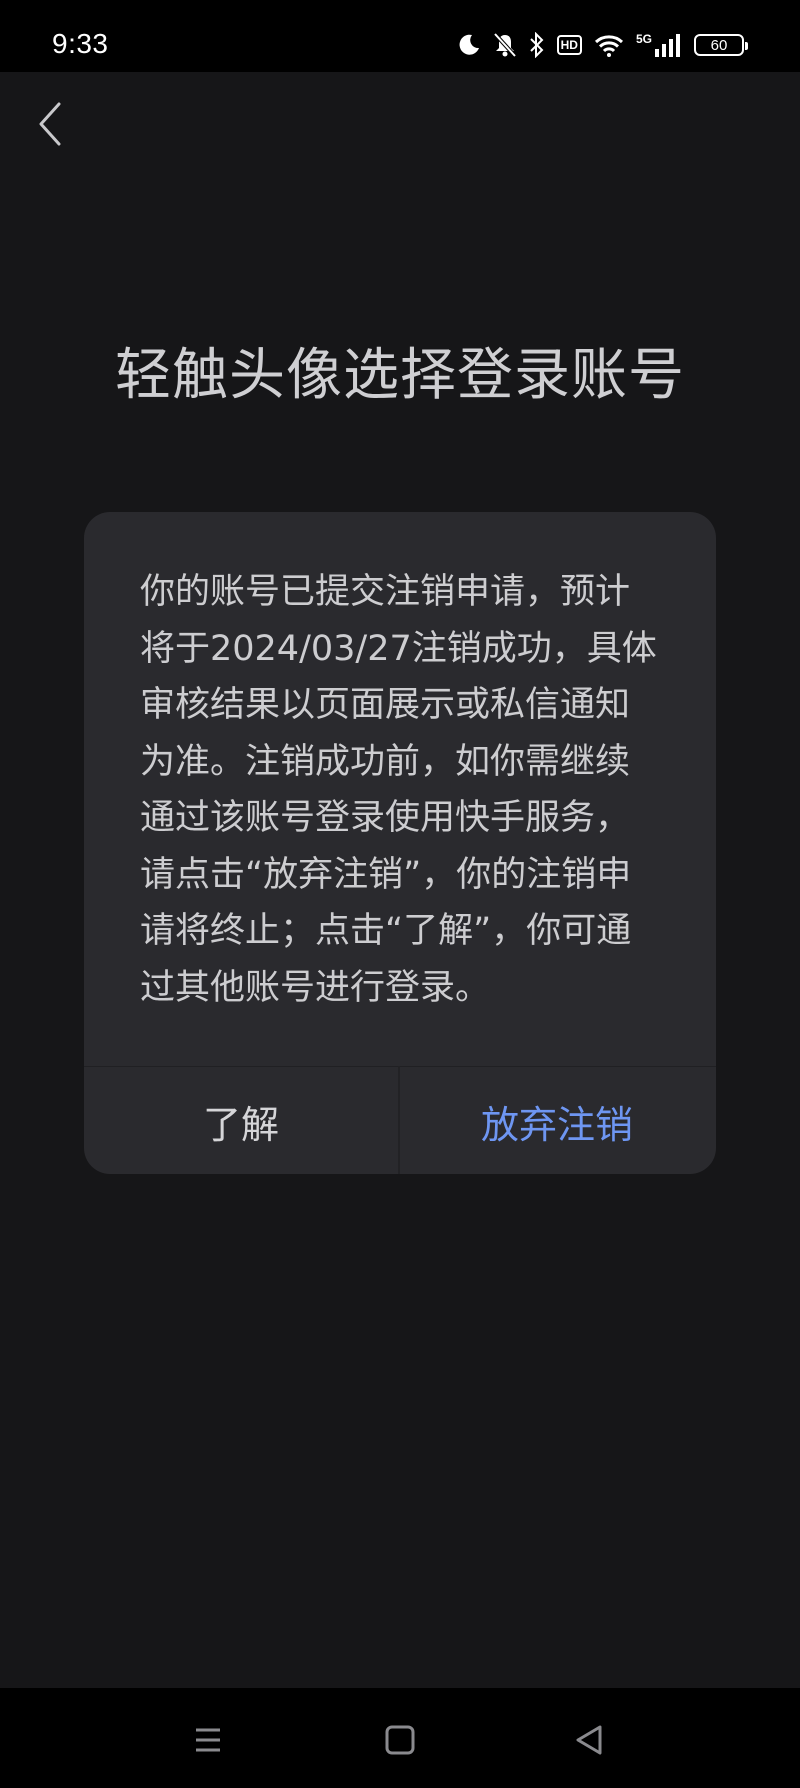 The height and width of the screenshot is (1788, 800). I want to click on page-title: 轻触头像选择登录账号, so click(400, 375).